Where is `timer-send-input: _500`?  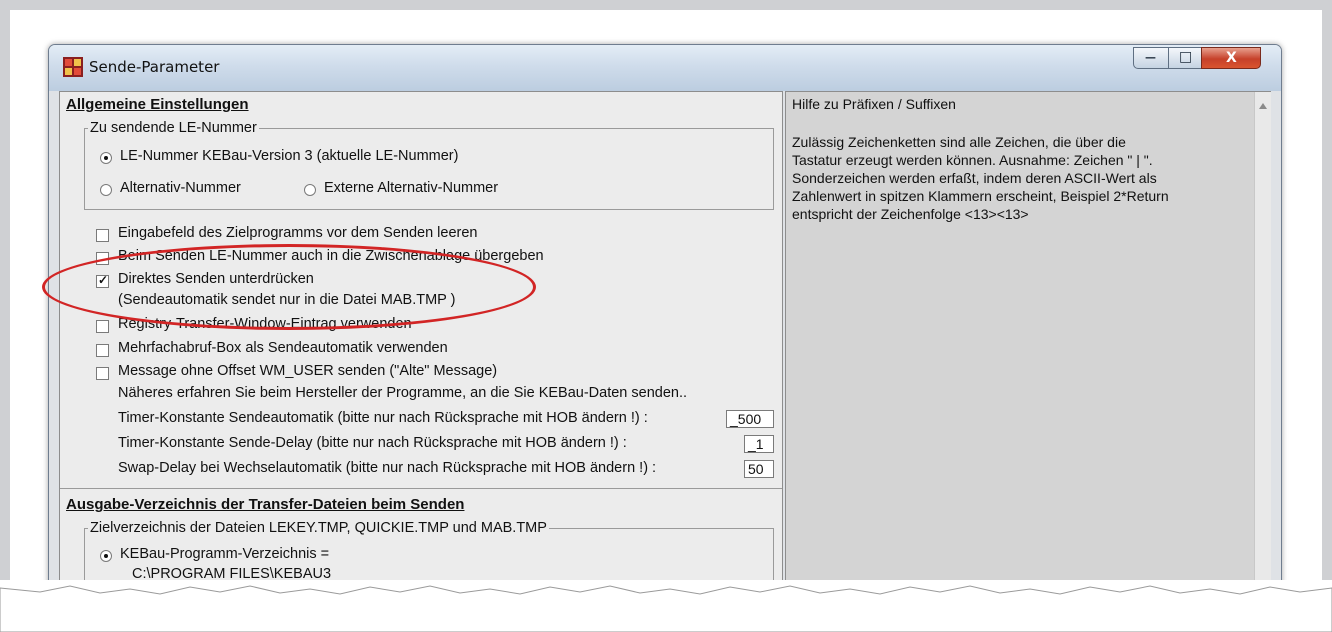
timer-send-input: _500 is located at coordinates (750, 419).